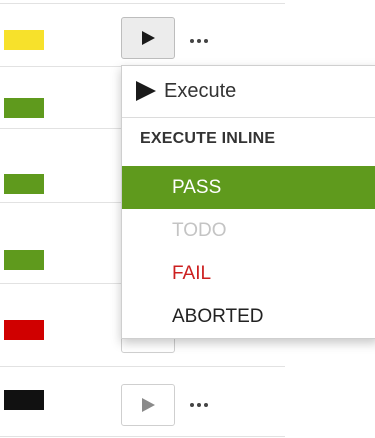 This screenshot has height=438, width=375. Describe the element at coordinates (248, 273) in the screenshot. I see `menu-item-fail: FAIL` at that location.